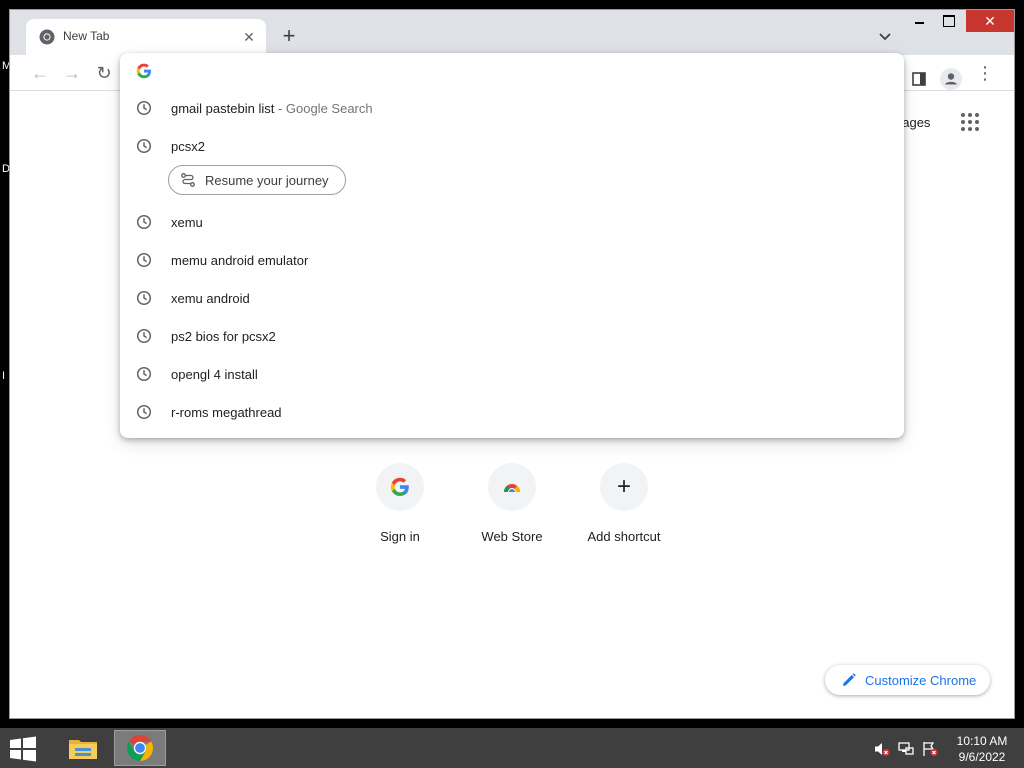  Describe the element at coordinates (512, 336) in the screenshot. I see `suggestion-item: ps2 bios for pcsx2` at that location.